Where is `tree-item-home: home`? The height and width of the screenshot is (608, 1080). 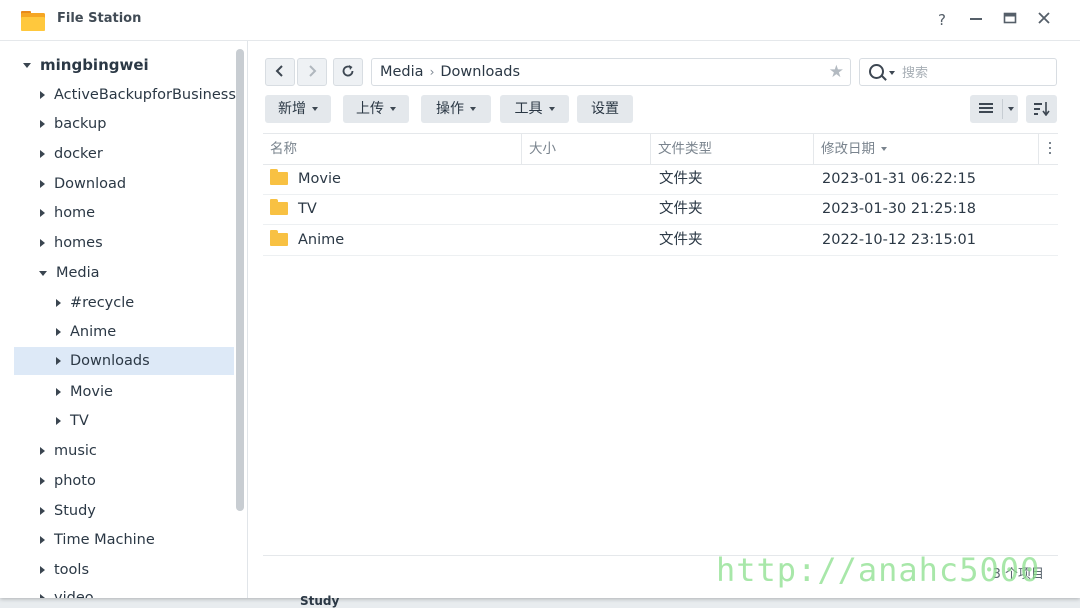 tree-item-home: home is located at coordinates (67, 213).